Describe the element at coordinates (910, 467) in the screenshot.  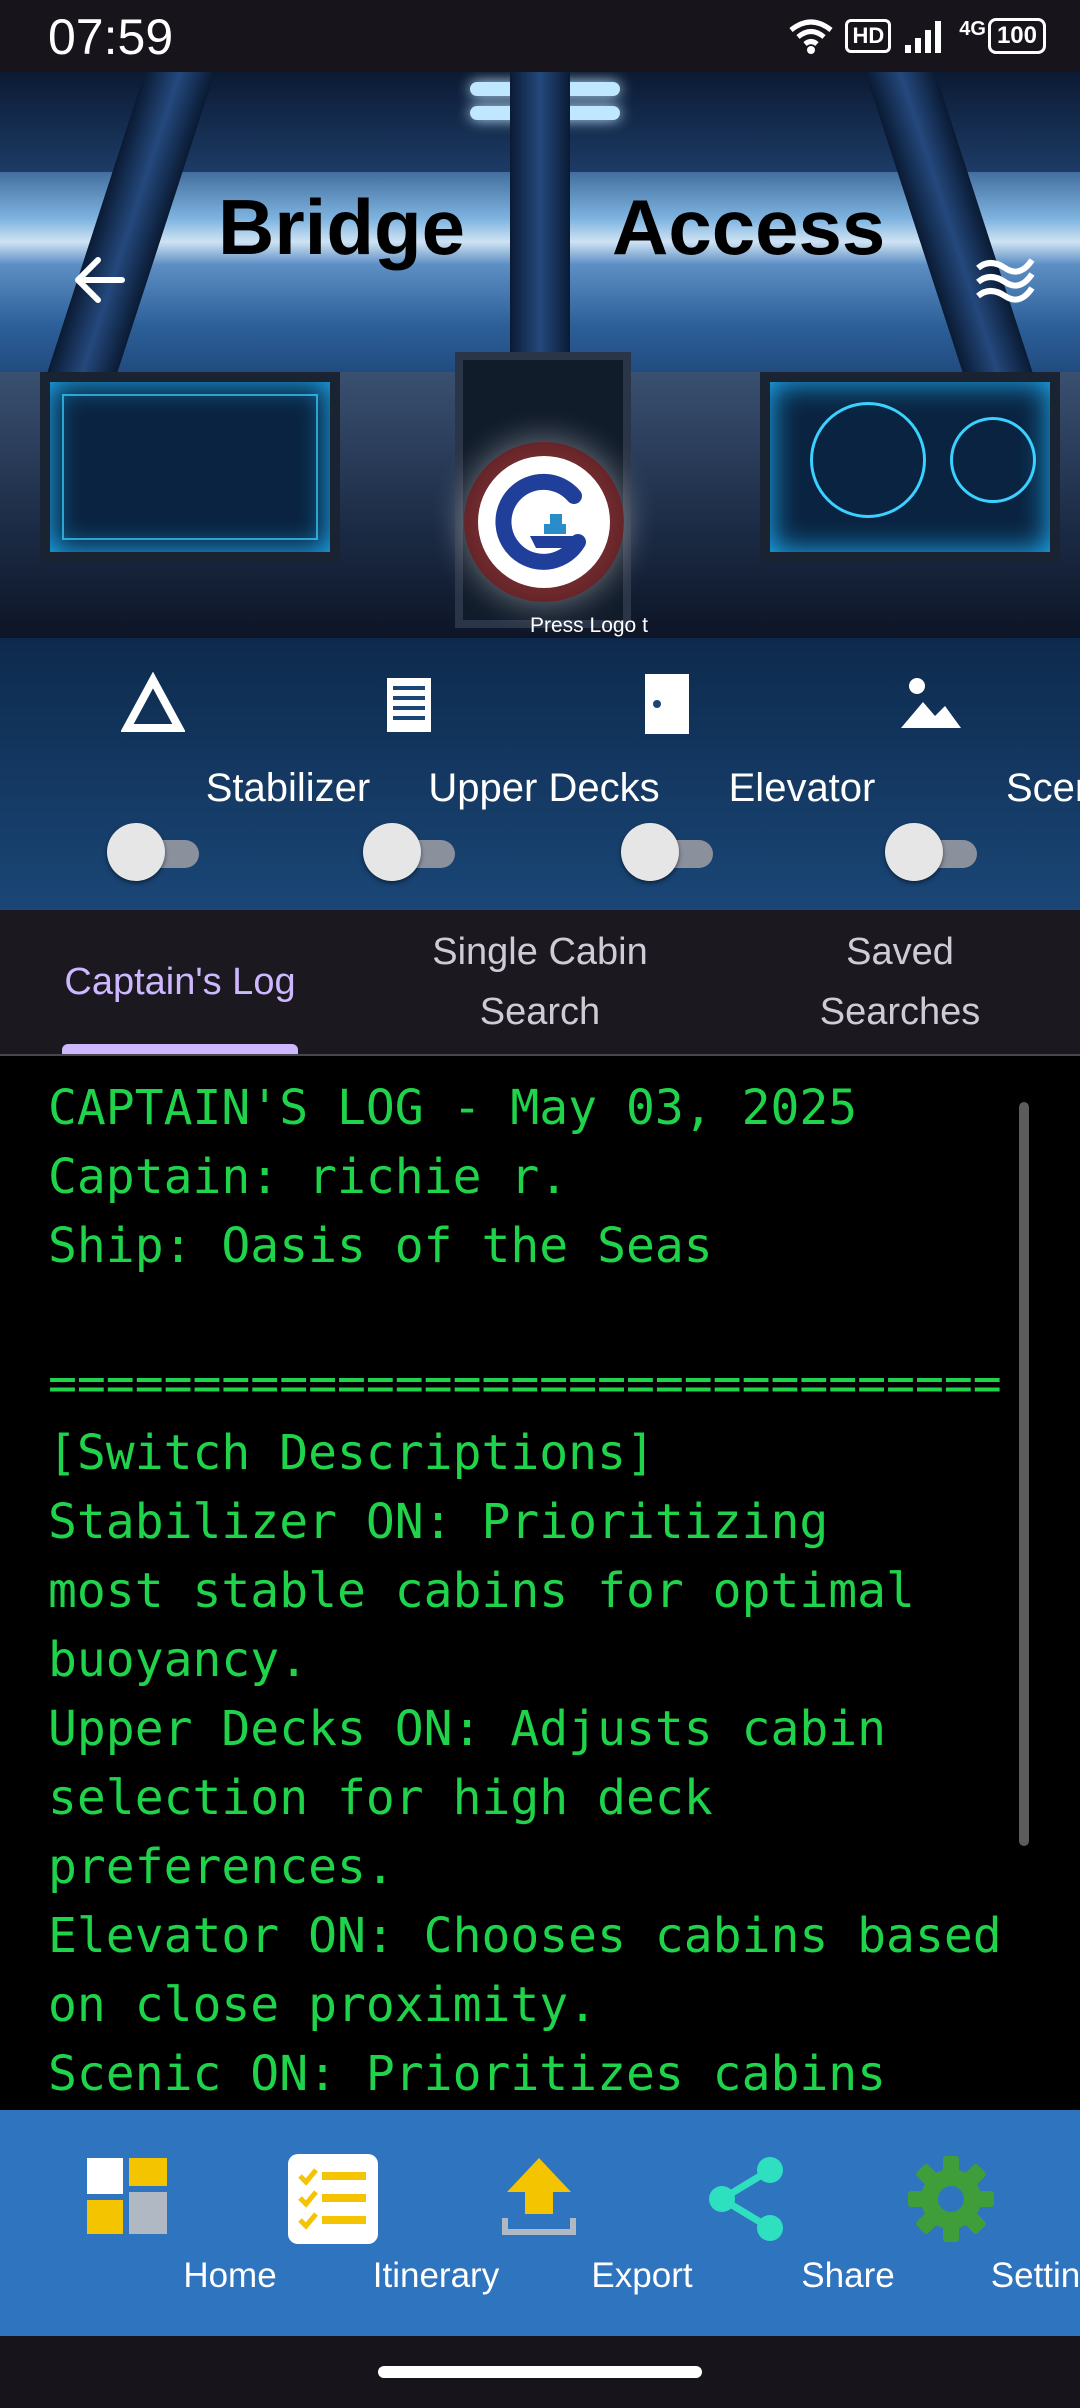
I see `right-monitor` at that location.